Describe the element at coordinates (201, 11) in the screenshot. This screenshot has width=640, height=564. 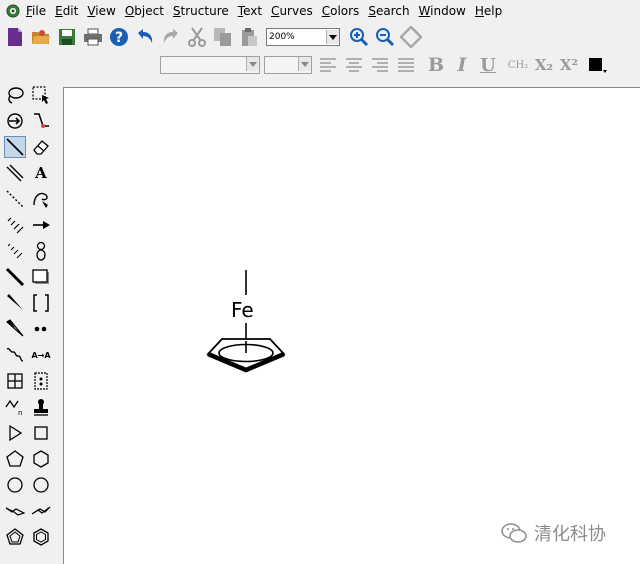
I see `menu-structure: Structure` at that location.